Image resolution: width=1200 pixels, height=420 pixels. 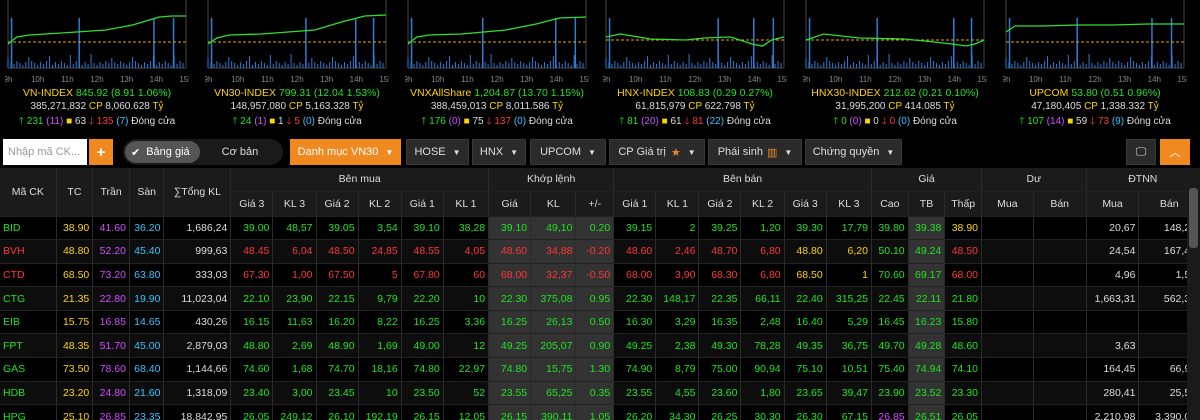 What do you see at coordinates (553, 346) in the screenshot?
I see `table-cell: 205,07` at bounding box center [553, 346].